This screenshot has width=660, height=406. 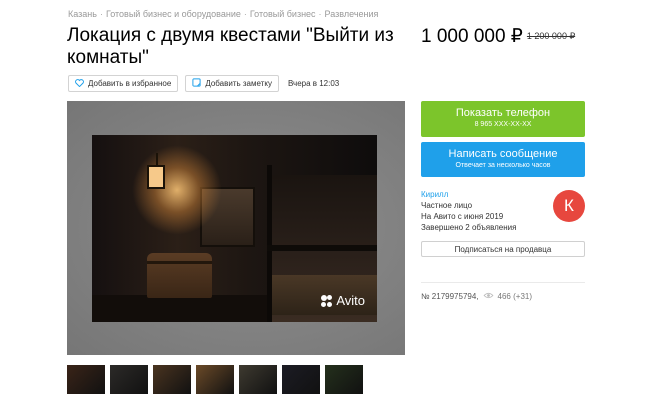 I want to click on eye-icon, so click(x=488, y=296).